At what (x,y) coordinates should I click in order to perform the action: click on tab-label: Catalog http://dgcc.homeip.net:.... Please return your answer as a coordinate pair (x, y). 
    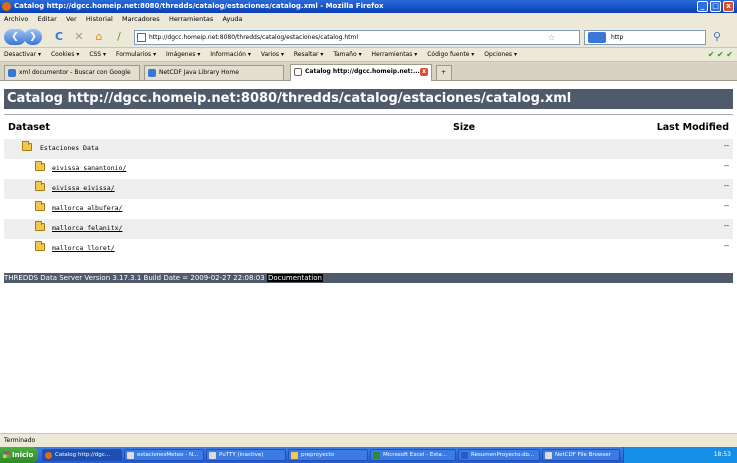
    Looking at the image, I should click on (362, 71).